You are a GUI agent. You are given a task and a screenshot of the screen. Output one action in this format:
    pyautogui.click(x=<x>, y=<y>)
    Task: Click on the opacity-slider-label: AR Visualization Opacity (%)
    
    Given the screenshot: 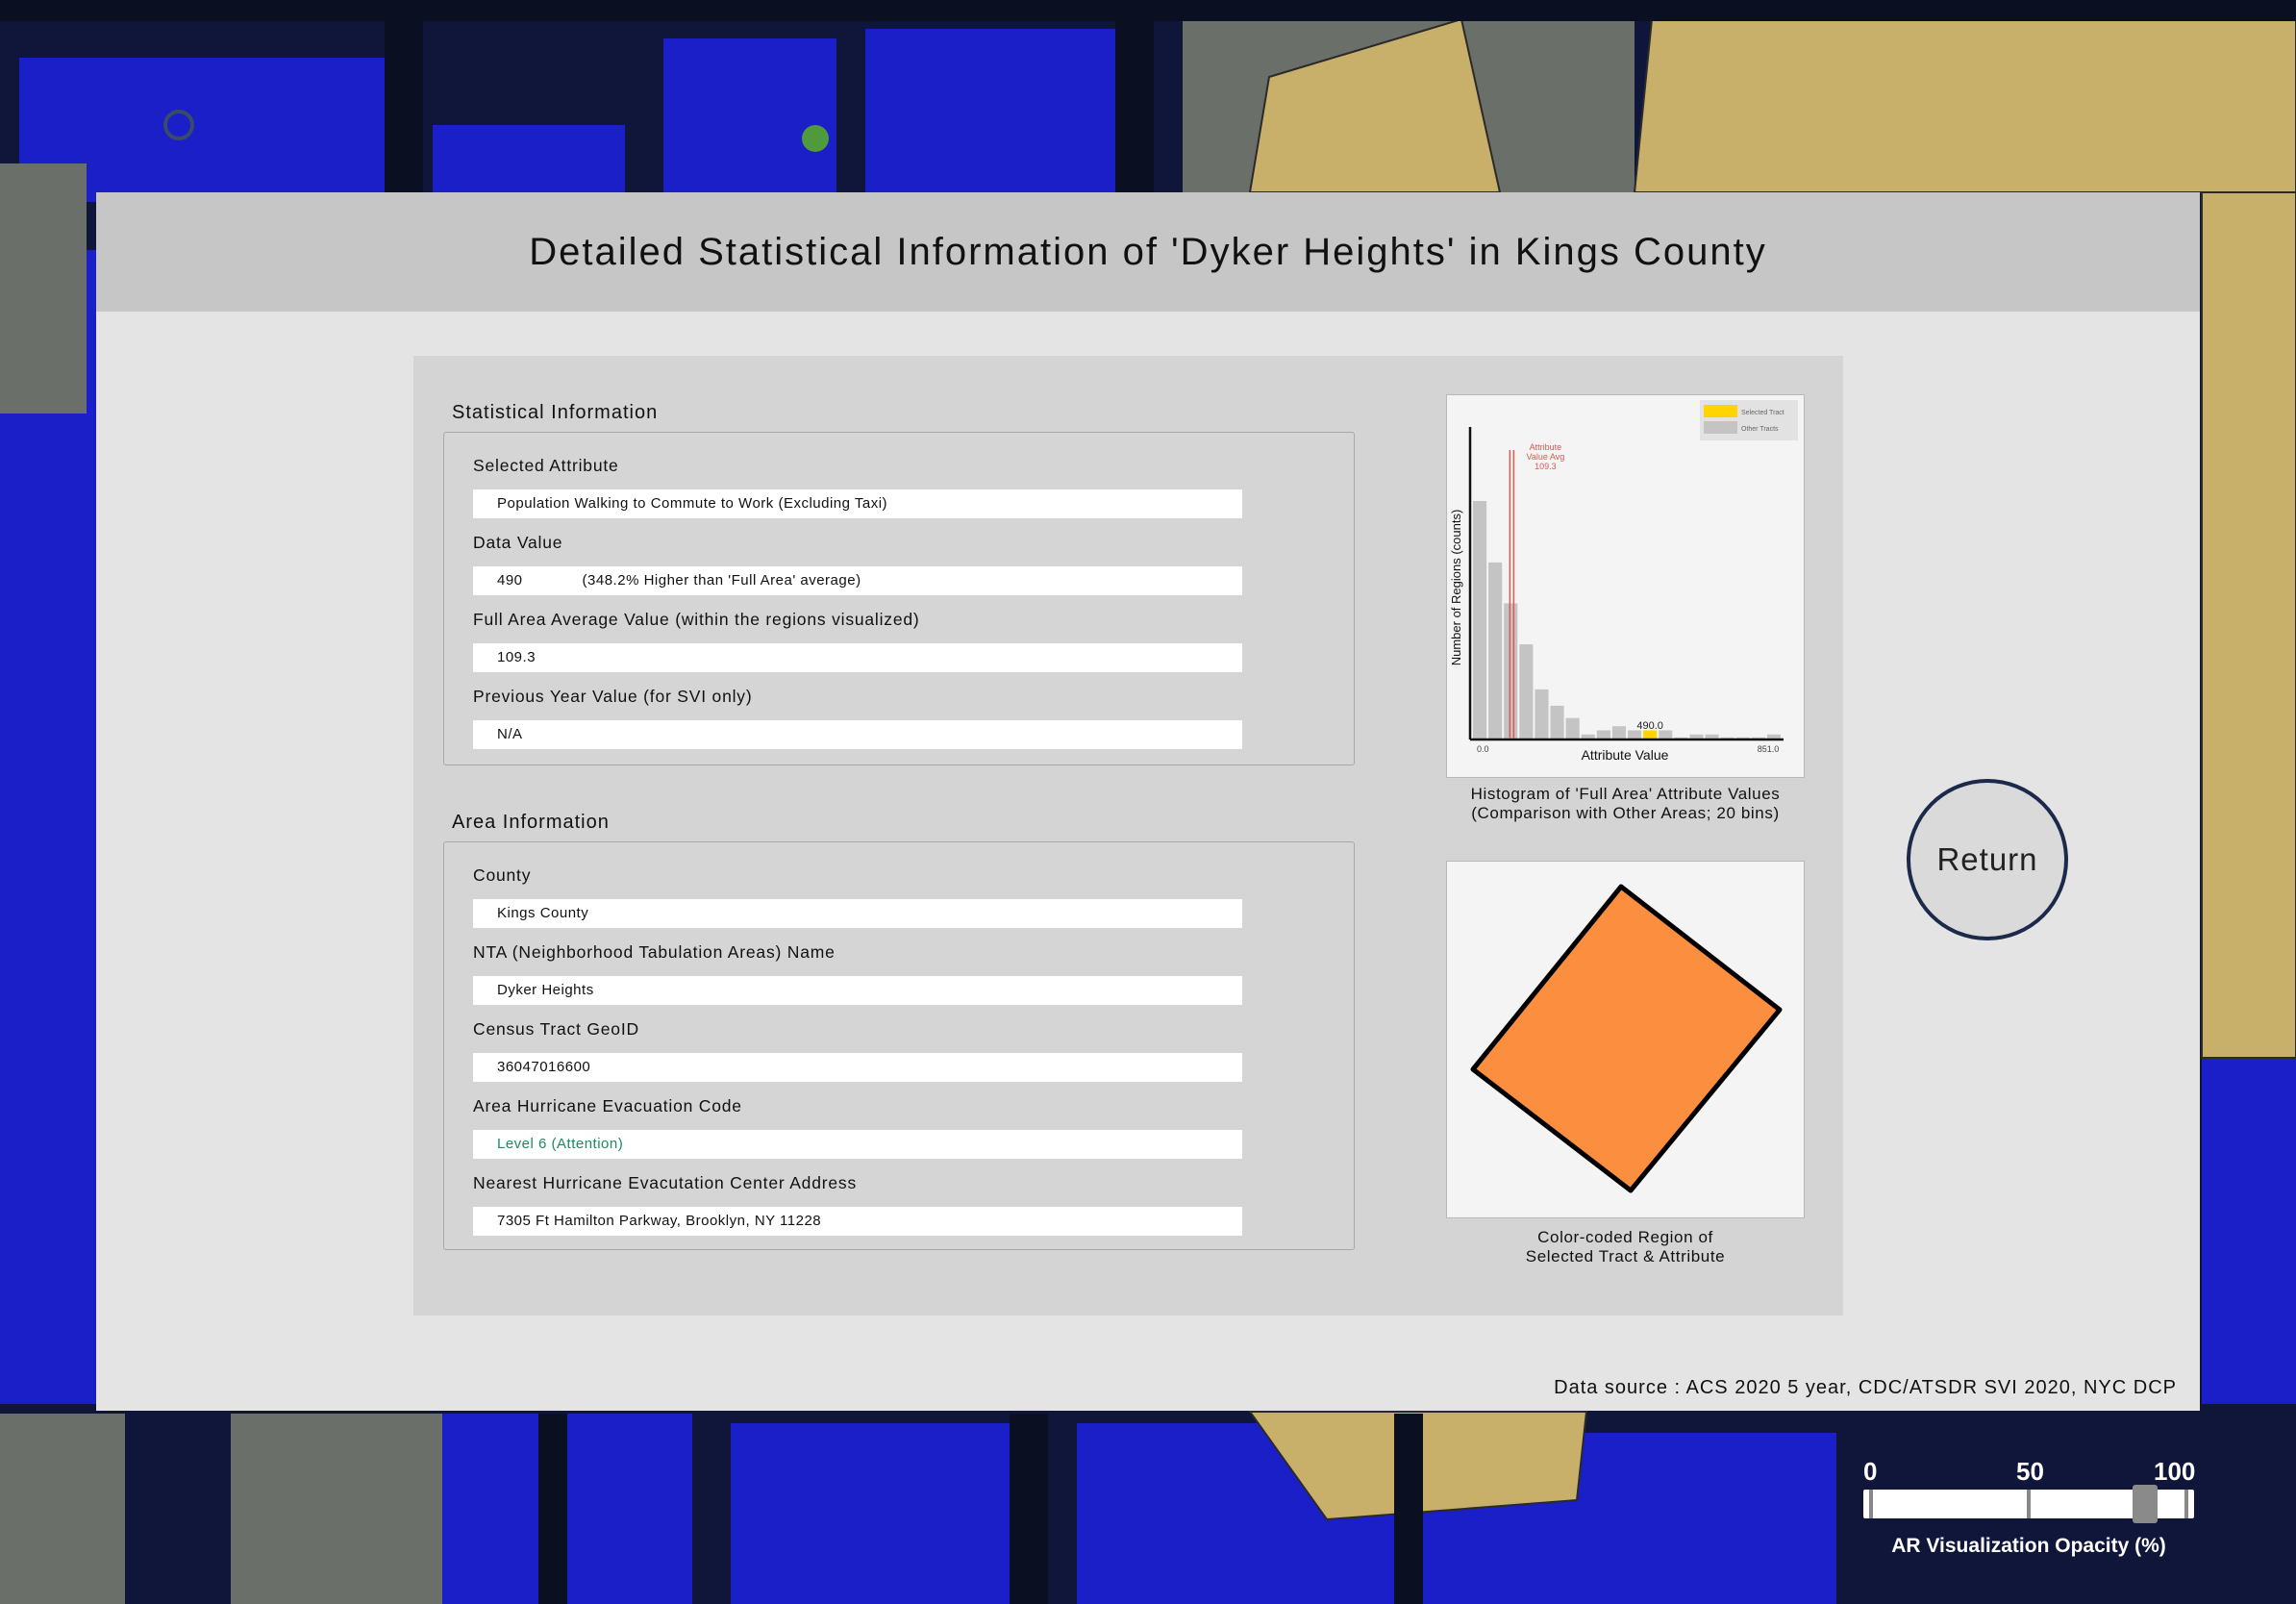 What is the action you would take?
    pyautogui.click(x=2029, y=1546)
    